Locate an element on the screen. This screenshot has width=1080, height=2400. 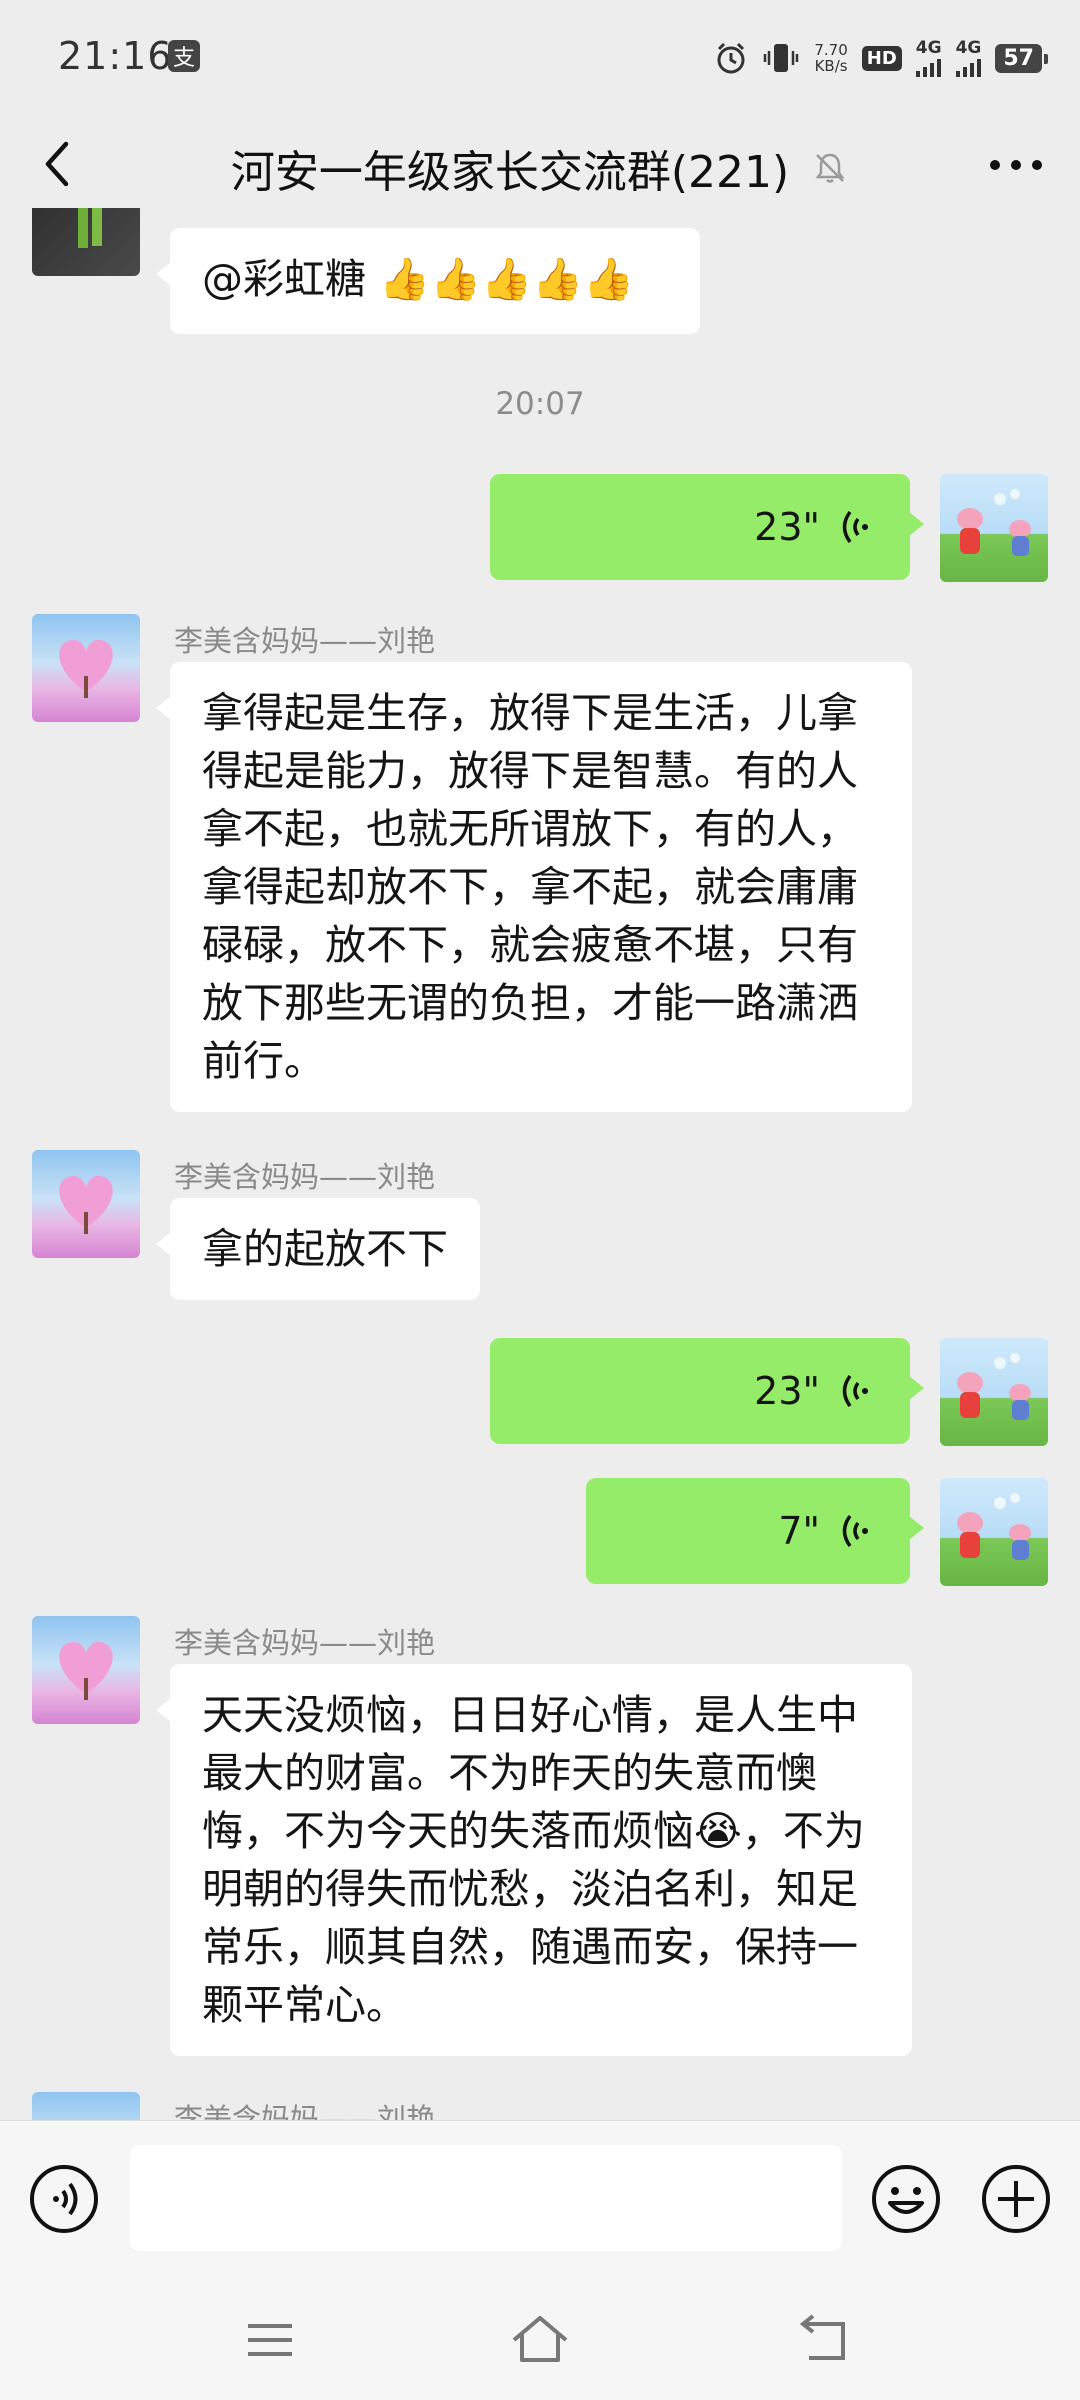
battery-icon: 57 is located at coordinates (1021, 58).